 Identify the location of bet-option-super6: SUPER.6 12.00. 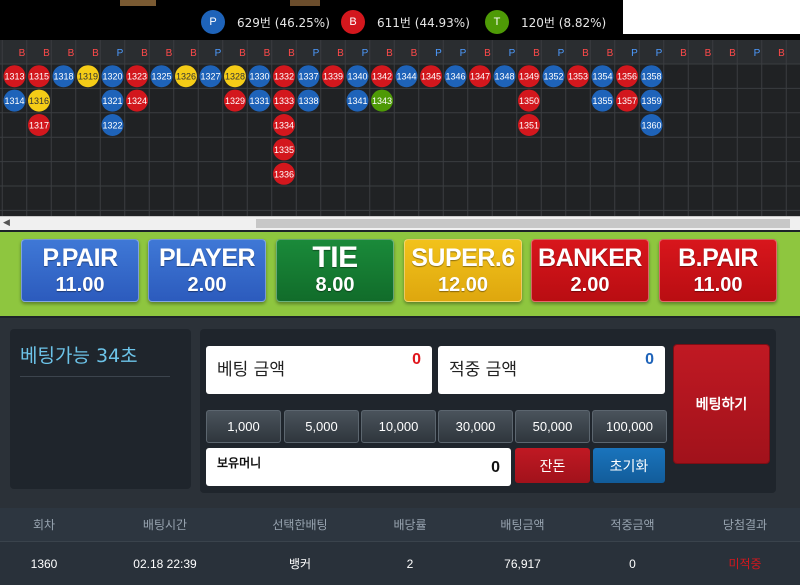
(463, 270).